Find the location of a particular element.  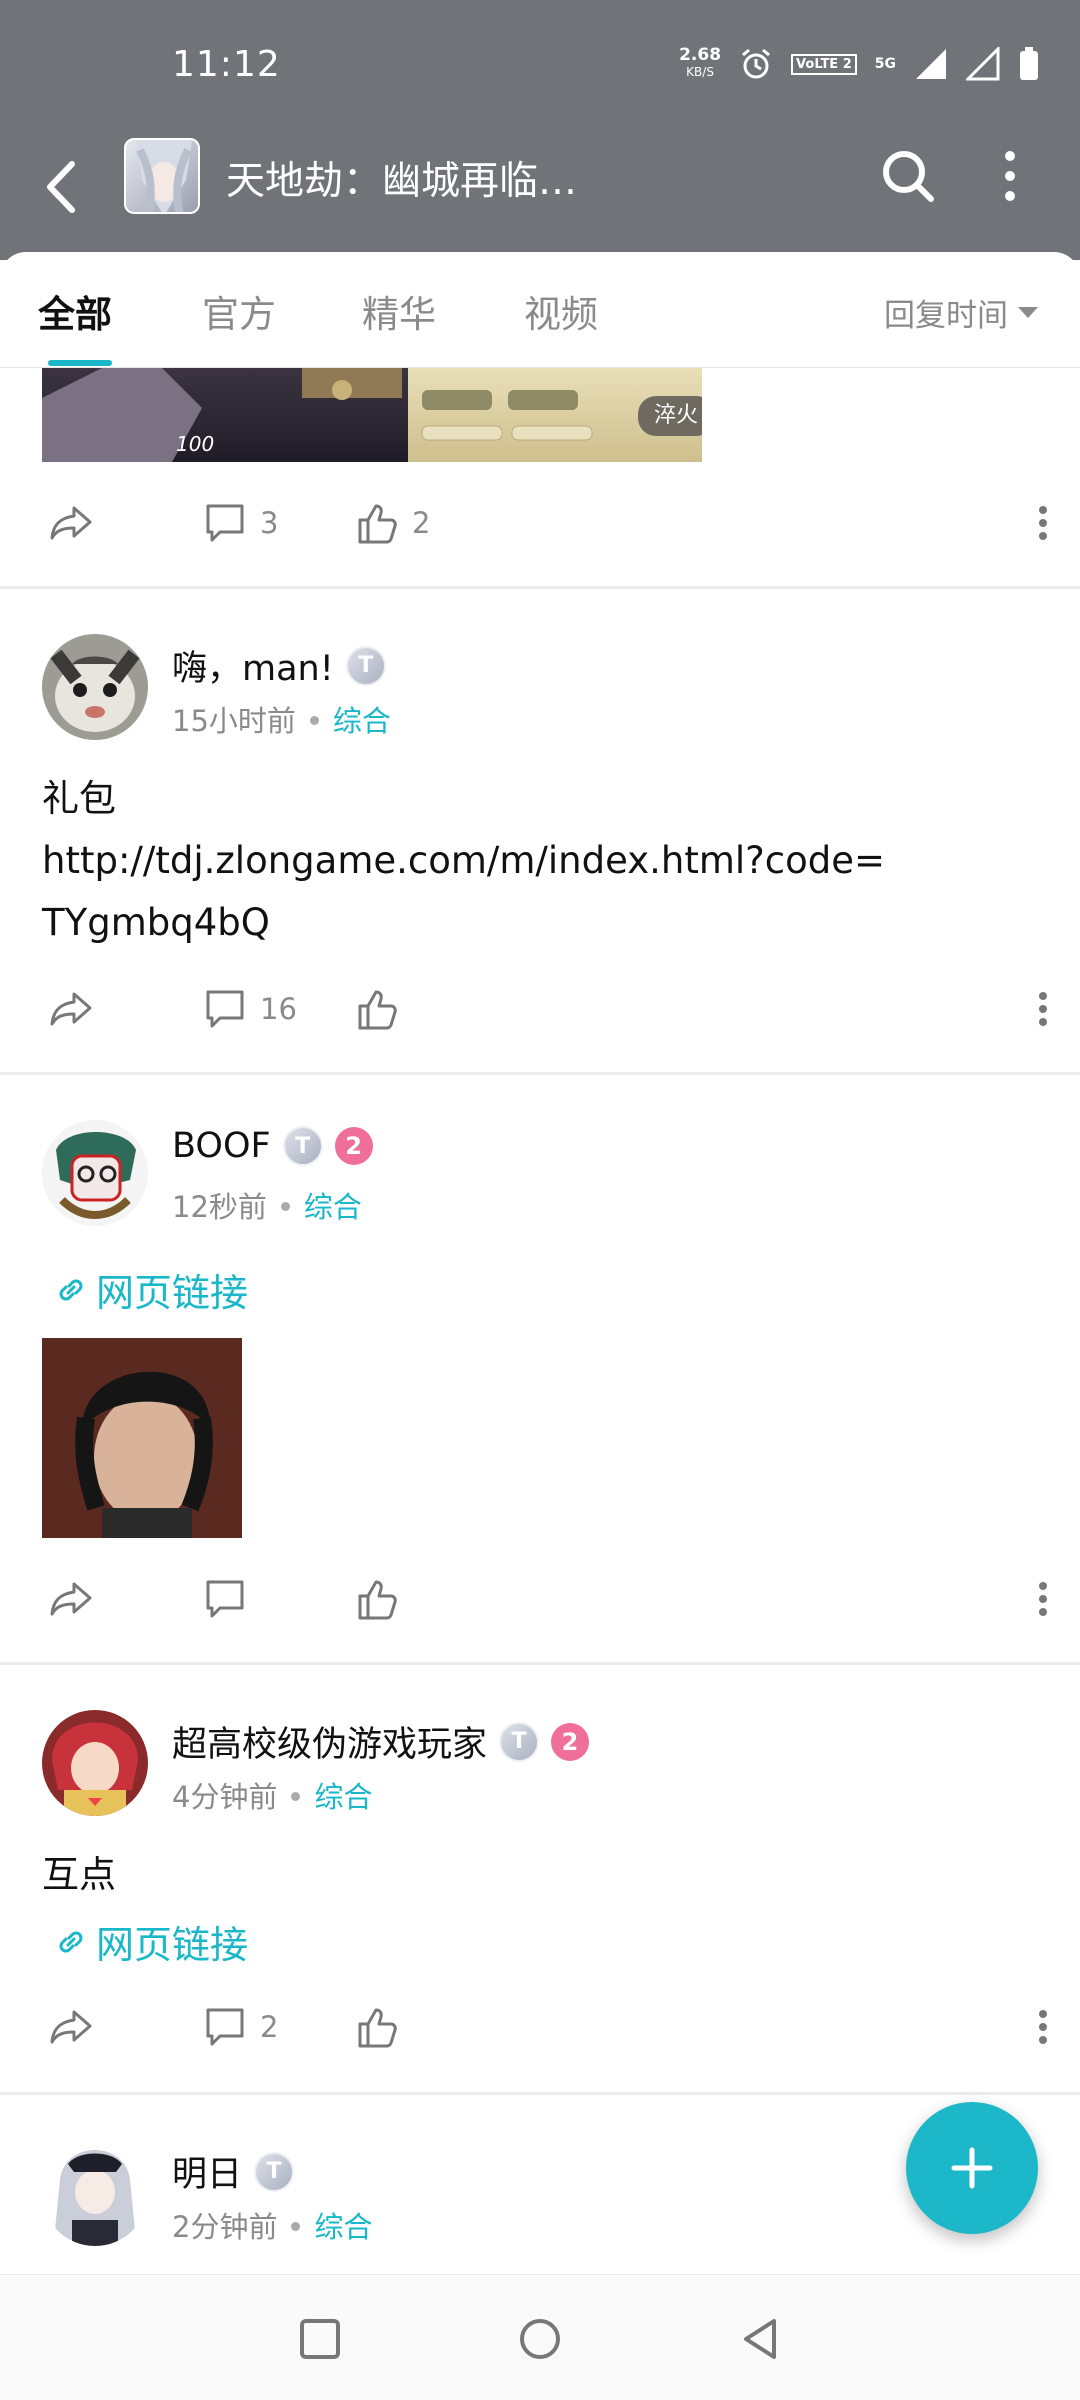

portrait-photo is located at coordinates (142, 1438).